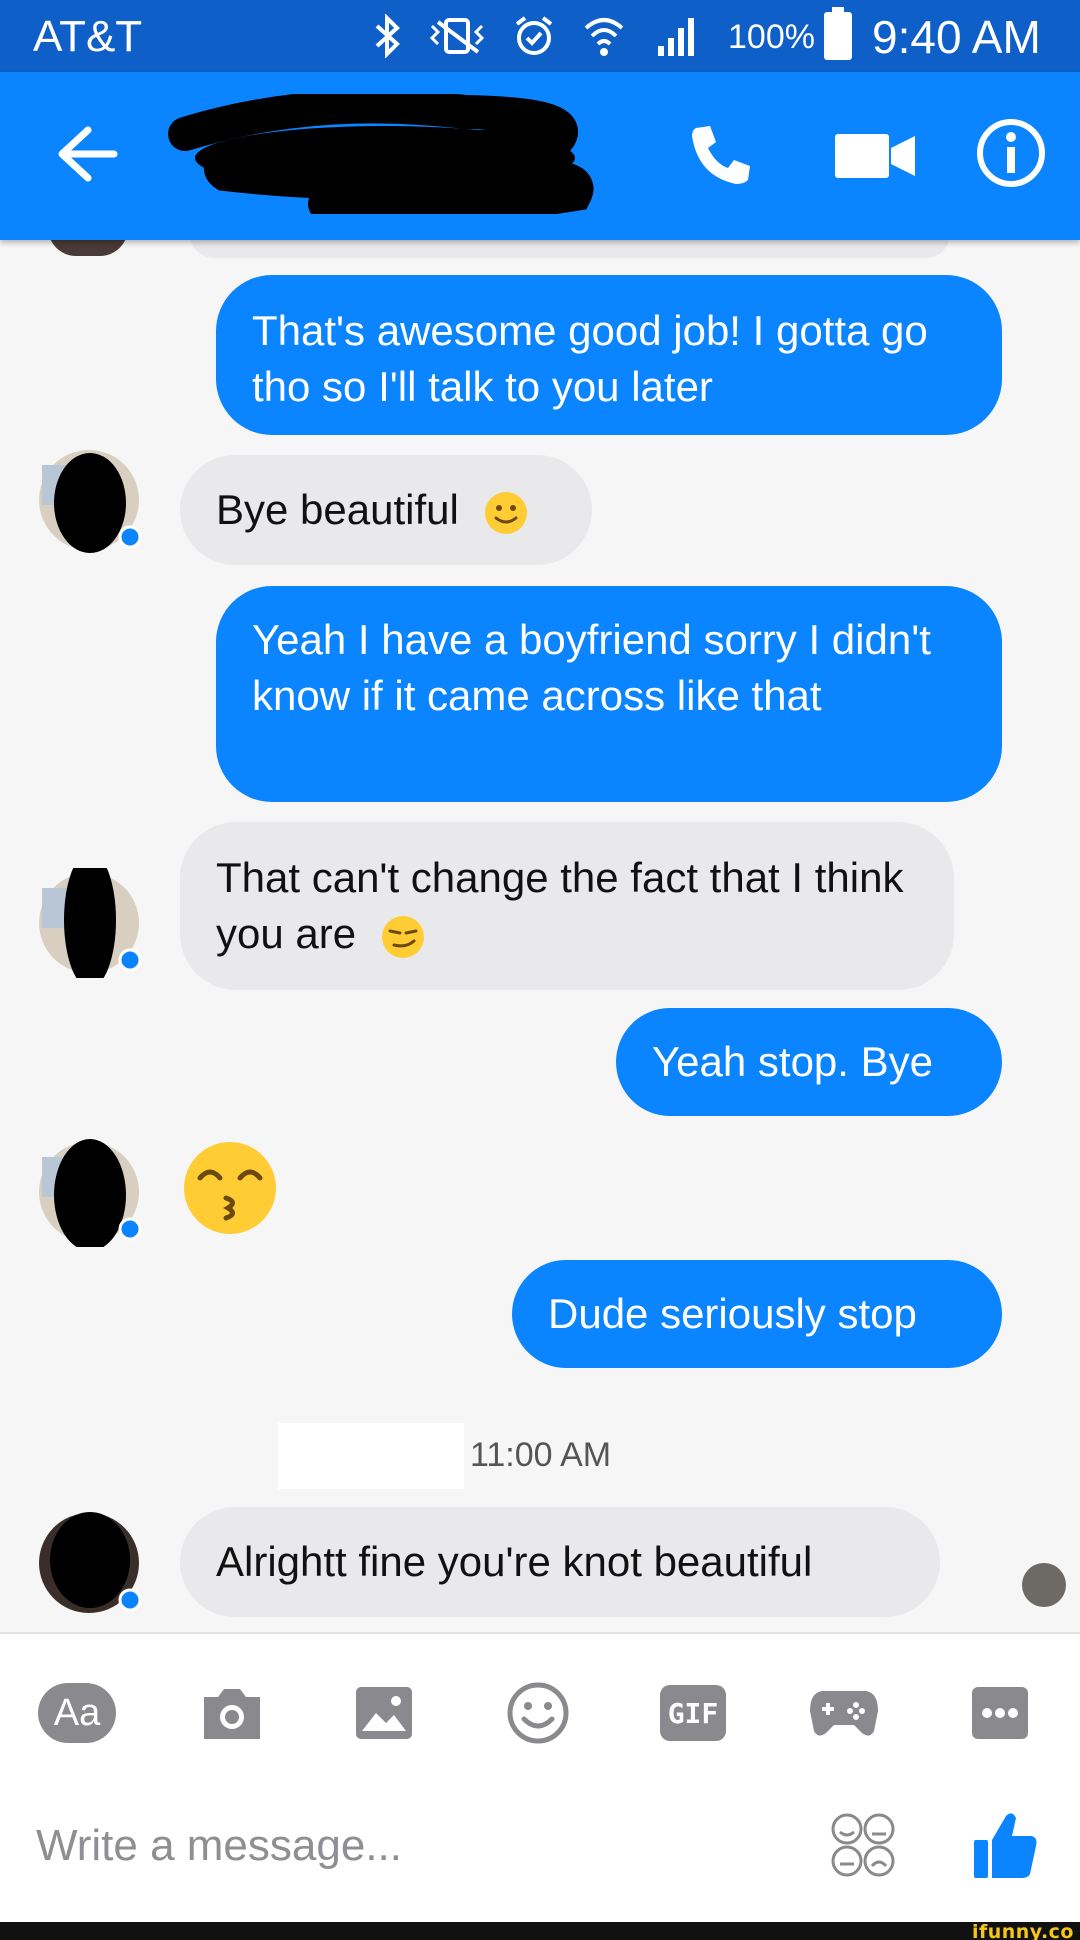 The image size is (1080, 1940). What do you see at coordinates (87, 154) in the screenshot?
I see `arrow-left-icon` at bounding box center [87, 154].